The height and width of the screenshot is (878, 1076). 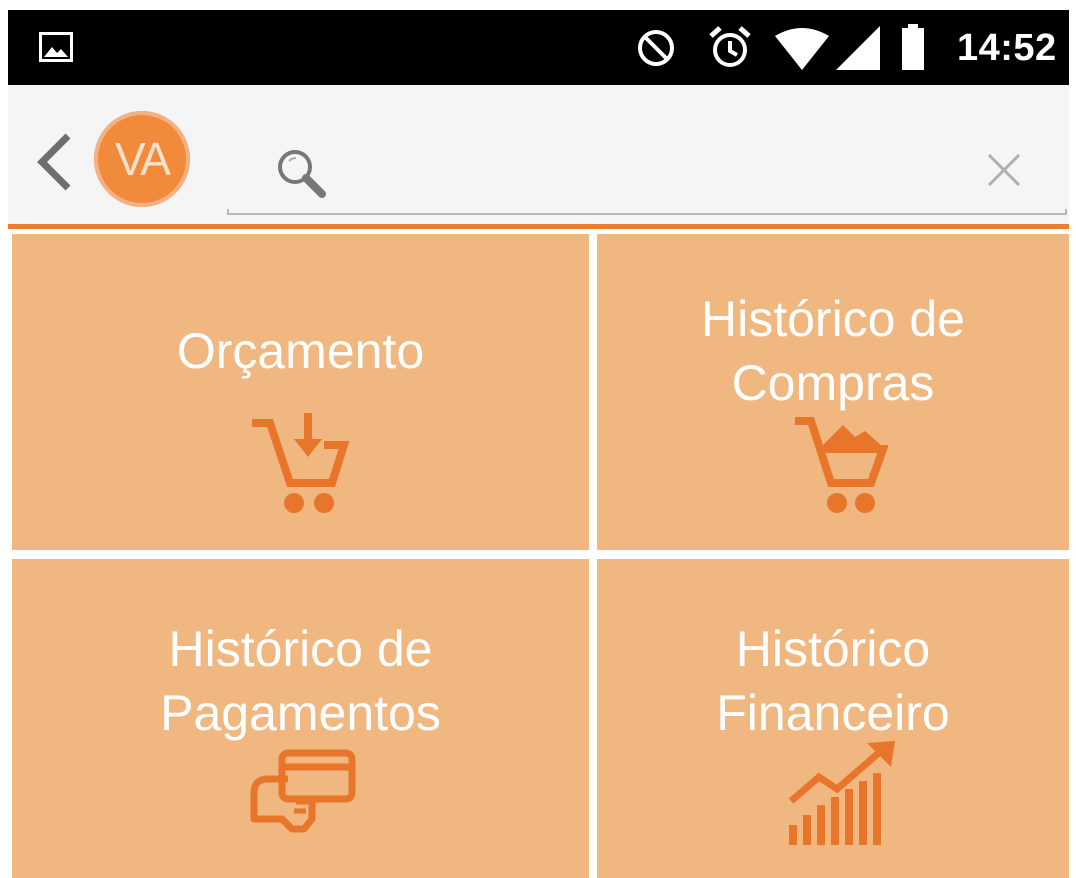 I want to click on tile-label: Histórico de Pagamentos, so click(x=300, y=681).